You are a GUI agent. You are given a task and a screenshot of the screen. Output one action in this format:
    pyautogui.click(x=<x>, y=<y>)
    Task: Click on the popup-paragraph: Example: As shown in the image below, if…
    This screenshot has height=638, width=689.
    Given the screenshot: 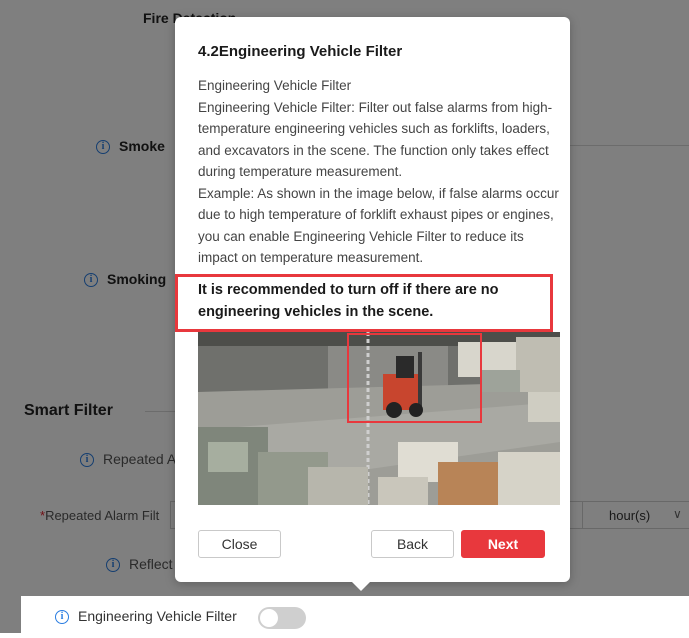 What is the action you would take?
    pyautogui.click(x=378, y=225)
    